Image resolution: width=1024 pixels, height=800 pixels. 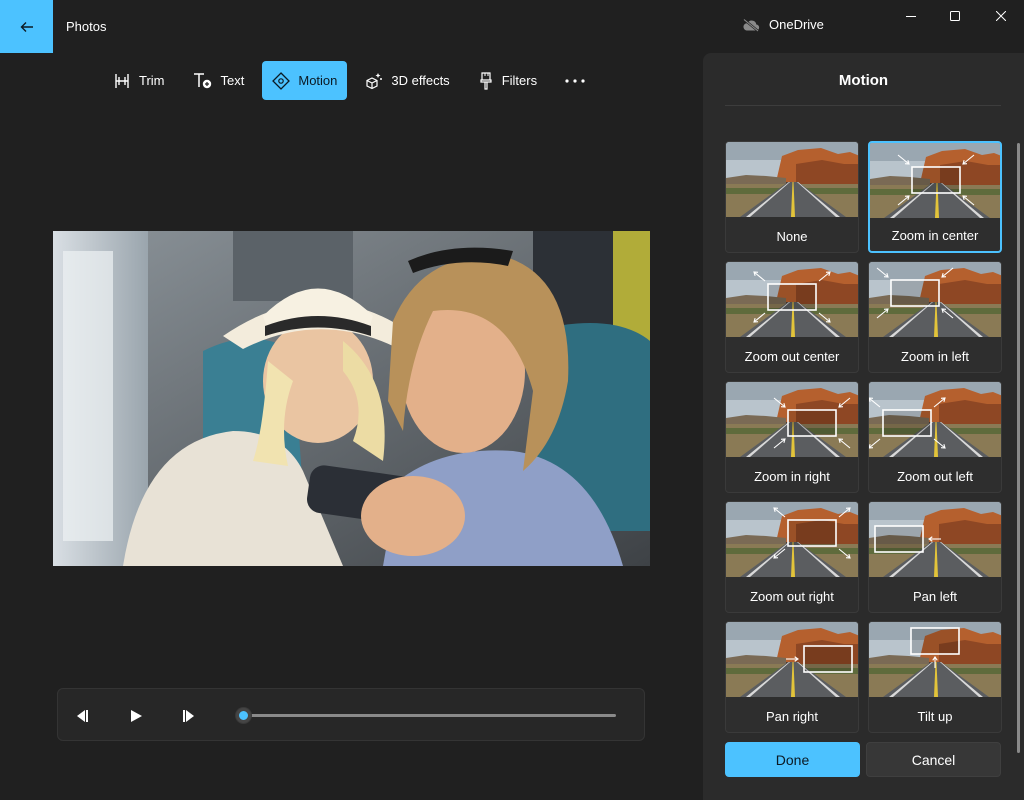 I want to click on arrow-left-icon, so click(x=26, y=26).